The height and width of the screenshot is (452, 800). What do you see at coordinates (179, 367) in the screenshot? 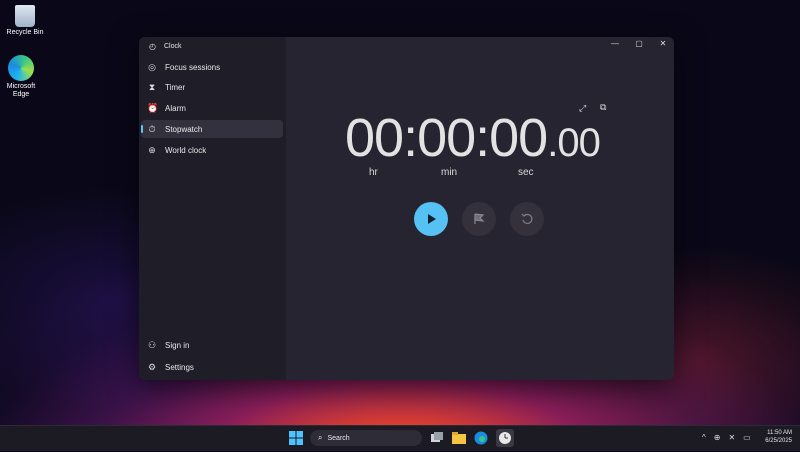
I see `sidebar-item-label: Settings` at bounding box center [179, 367].